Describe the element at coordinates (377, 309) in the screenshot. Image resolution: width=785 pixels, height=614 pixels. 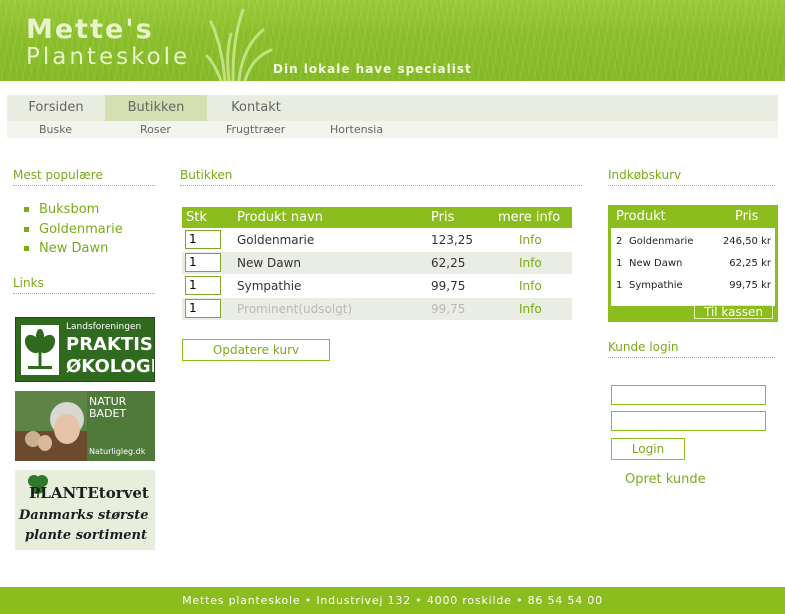
I see `table-row: 1 Prominent(udsolgt) 99,75 Info` at that location.